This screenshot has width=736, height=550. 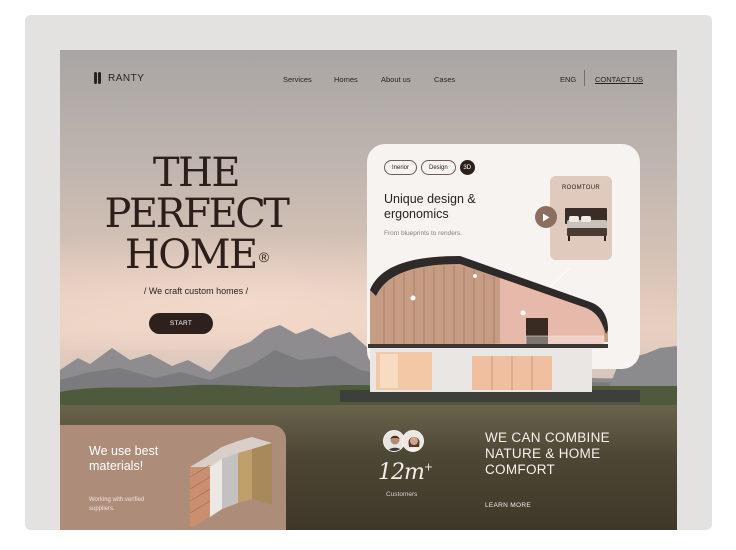 What do you see at coordinates (126, 78) in the screenshot?
I see `brand-name: RANTY` at bounding box center [126, 78].